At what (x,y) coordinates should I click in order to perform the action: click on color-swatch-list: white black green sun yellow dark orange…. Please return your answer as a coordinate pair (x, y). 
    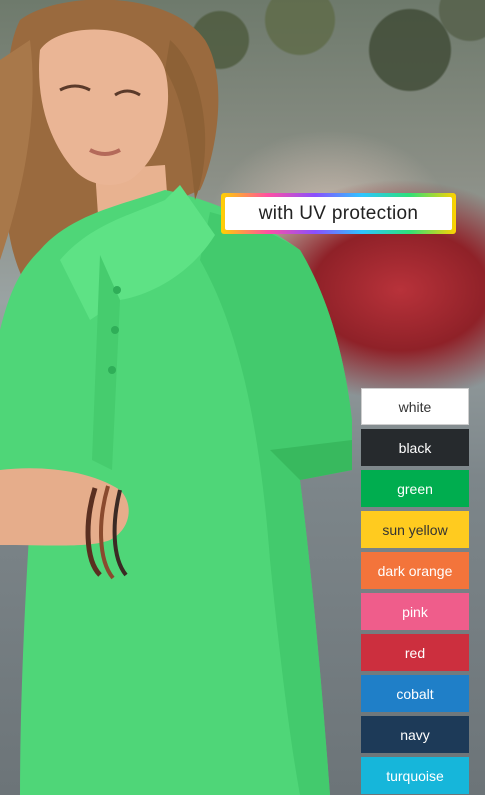
    Looking at the image, I should click on (415, 591).